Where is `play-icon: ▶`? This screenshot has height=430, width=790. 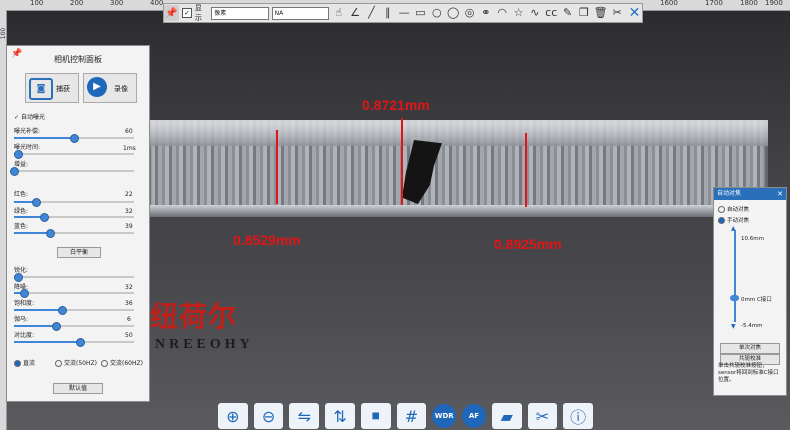 play-icon: ▶ is located at coordinates (97, 87).